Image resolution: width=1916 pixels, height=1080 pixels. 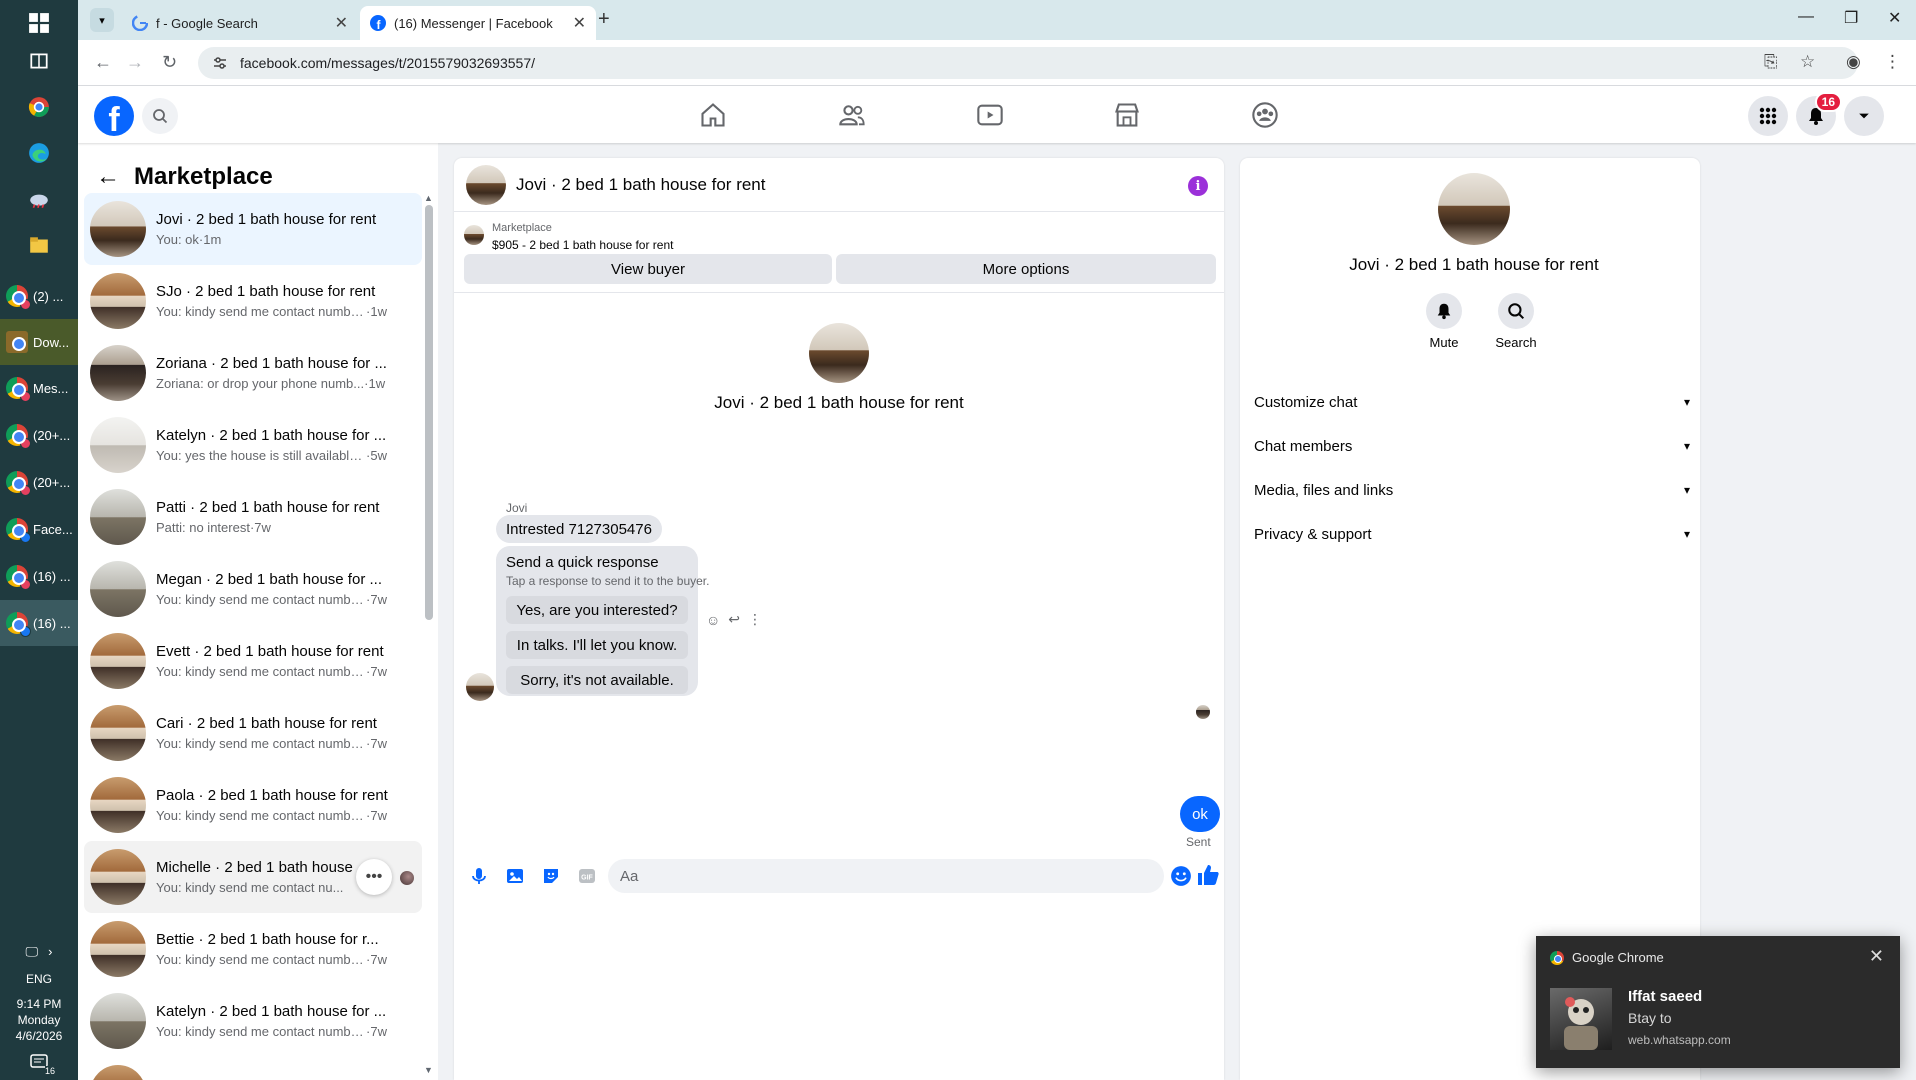 I want to click on reply-icon: ↩, so click(x=734, y=619).